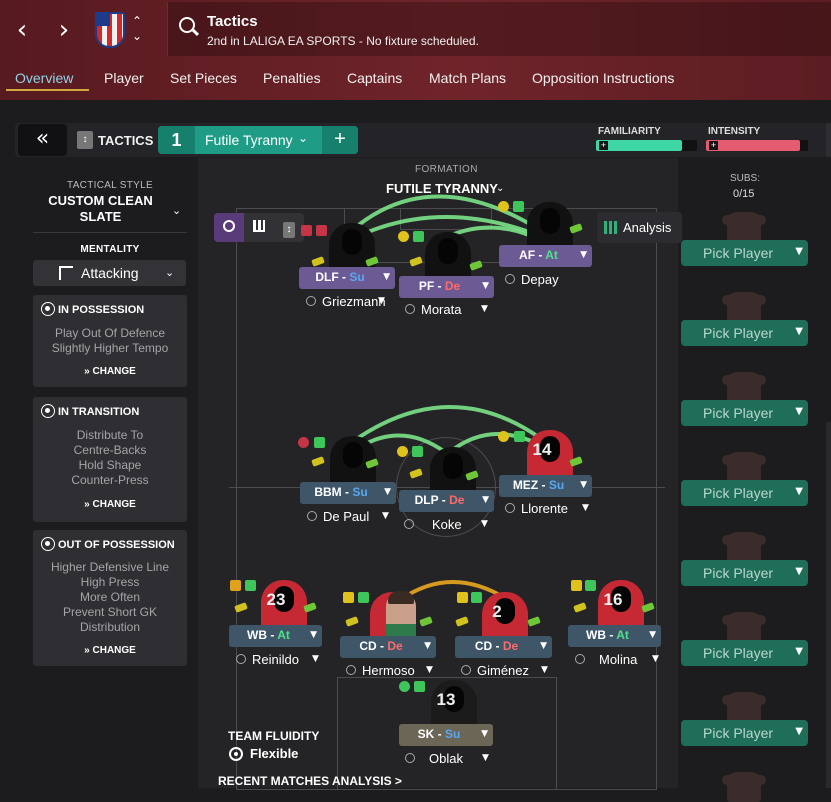  Describe the element at coordinates (446, 699) in the screenshot. I see `shirt-number: 13` at that location.